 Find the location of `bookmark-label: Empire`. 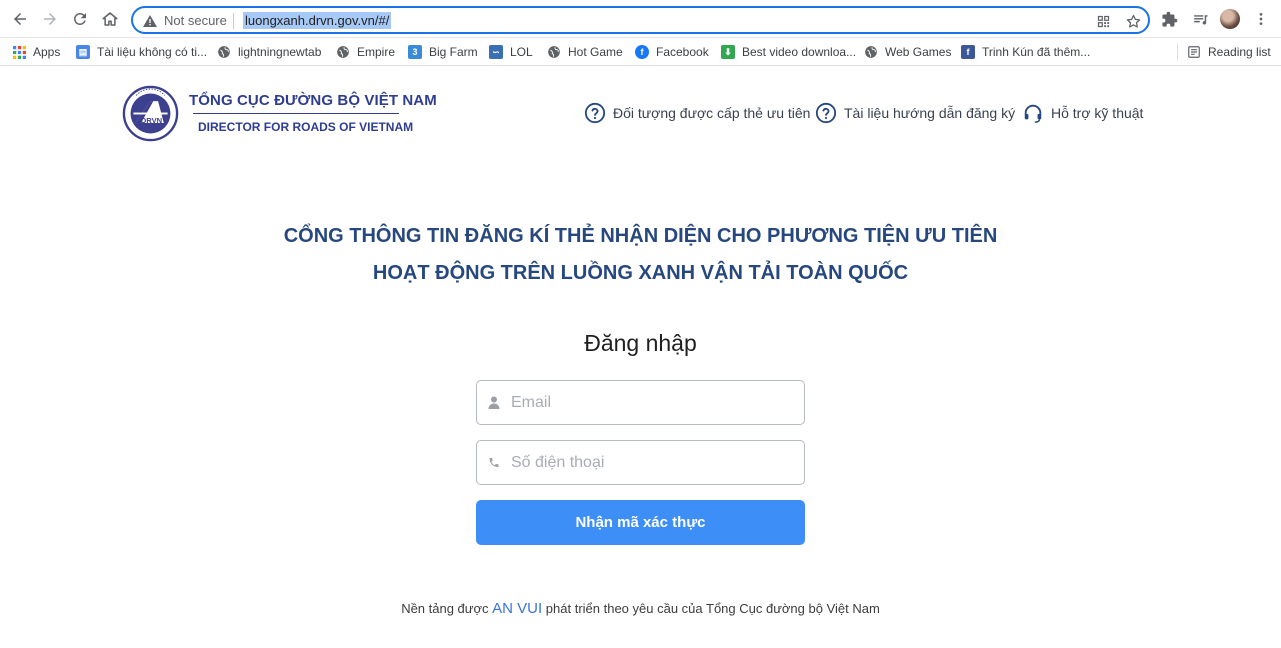

bookmark-label: Empire is located at coordinates (376, 52).